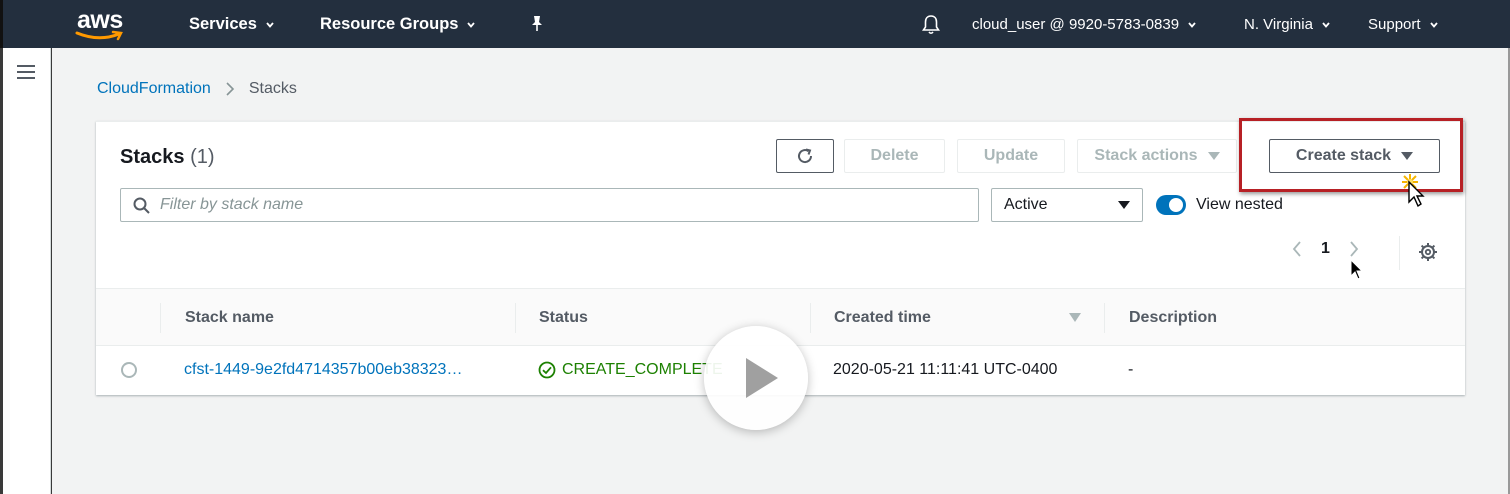 The height and width of the screenshot is (494, 1510). I want to click on services-label: Services, so click(223, 24).